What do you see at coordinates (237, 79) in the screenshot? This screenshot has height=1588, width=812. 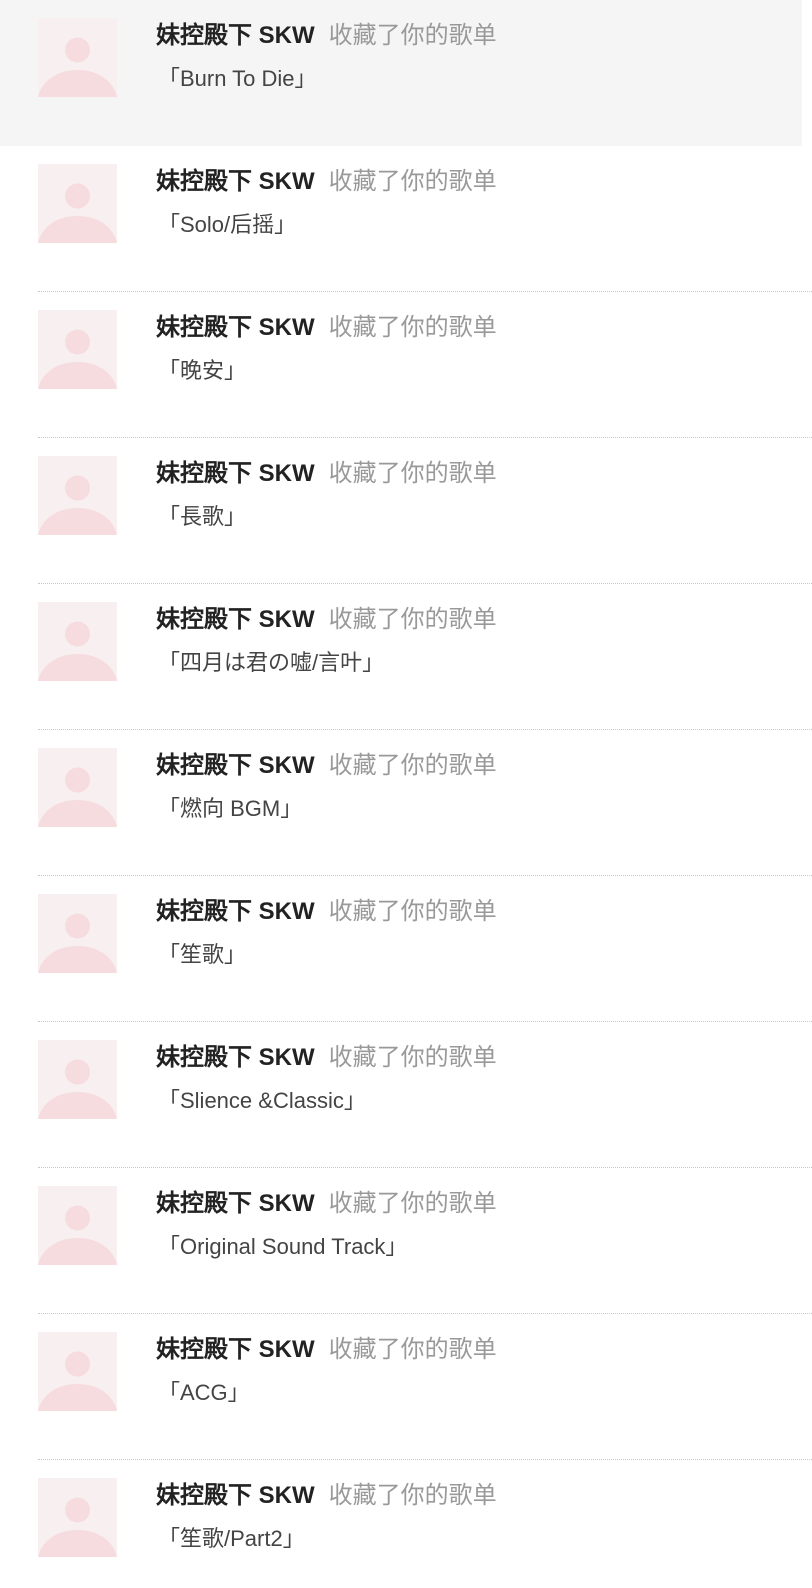 I see `playlist-link: 「Burn To Die」` at bounding box center [237, 79].